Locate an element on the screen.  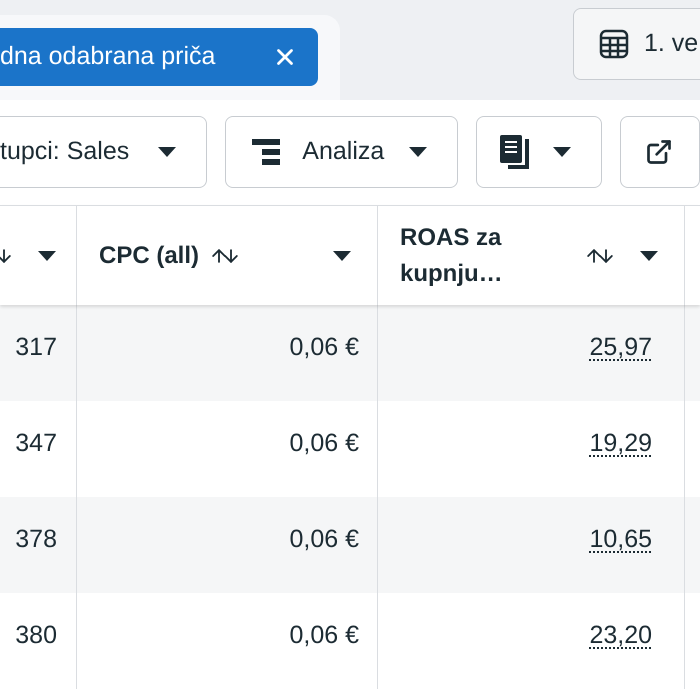
table-cell-text: 378 is located at coordinates (36, 539).